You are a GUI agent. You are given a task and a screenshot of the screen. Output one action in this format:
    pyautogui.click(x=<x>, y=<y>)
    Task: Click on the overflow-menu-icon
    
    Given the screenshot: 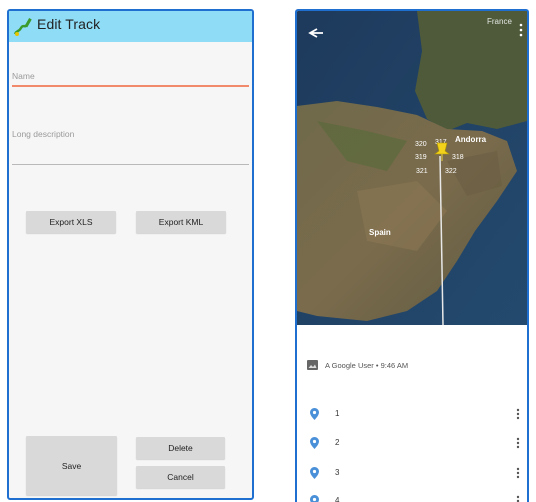 What is the action you would take?
    pyautogui.click(x=521, y=30)
    